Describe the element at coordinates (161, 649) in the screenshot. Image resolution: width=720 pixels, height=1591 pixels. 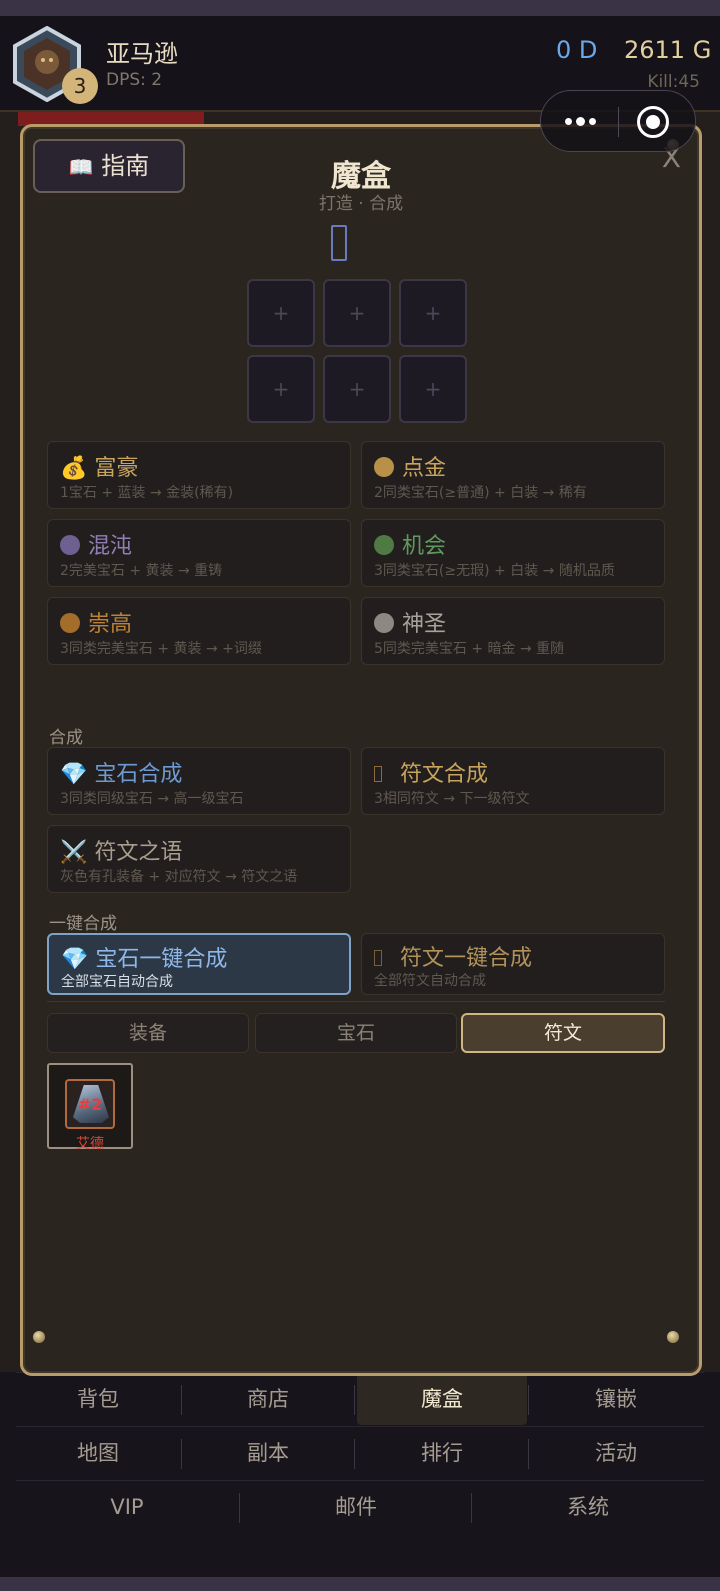
I see `recipe-desc: 3同类完美宝石 + 黄装 → +词缀` at that location.